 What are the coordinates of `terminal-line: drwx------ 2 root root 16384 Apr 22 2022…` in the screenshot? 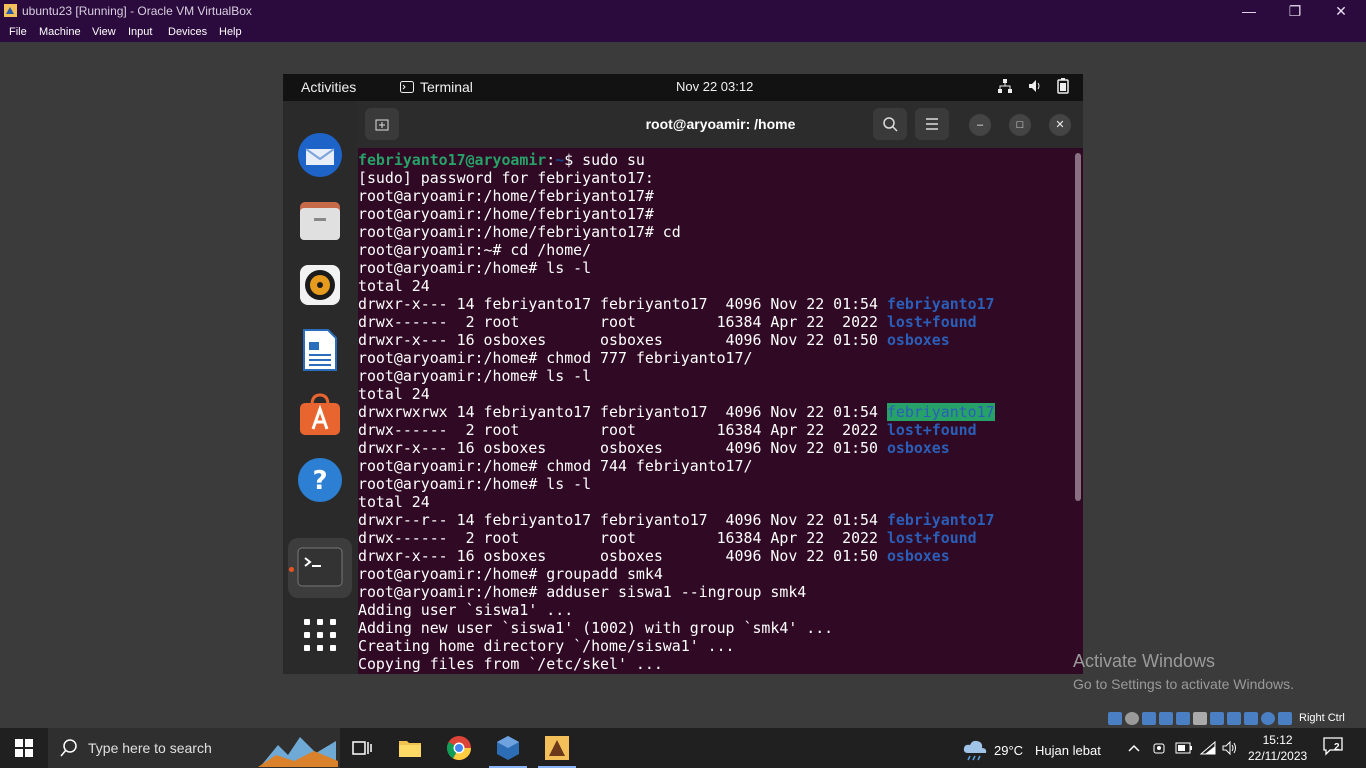 It's located at (715, 538).